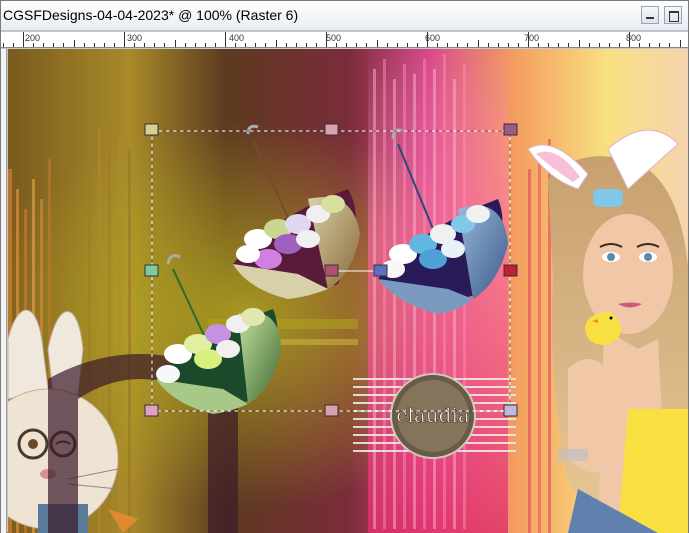 This screenshot has width=689, height=533. Describe the element at coordinates (380, 270) in the screenshot. I see `handle-rotate` at that location.